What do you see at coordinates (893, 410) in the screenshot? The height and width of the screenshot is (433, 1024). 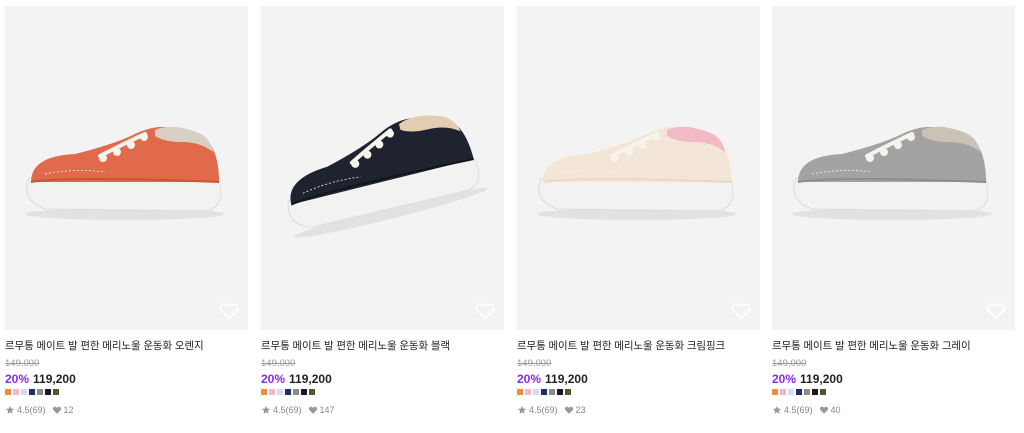 I see `review-meta: 4.5(69) 40` at bounding box center [893, 410].